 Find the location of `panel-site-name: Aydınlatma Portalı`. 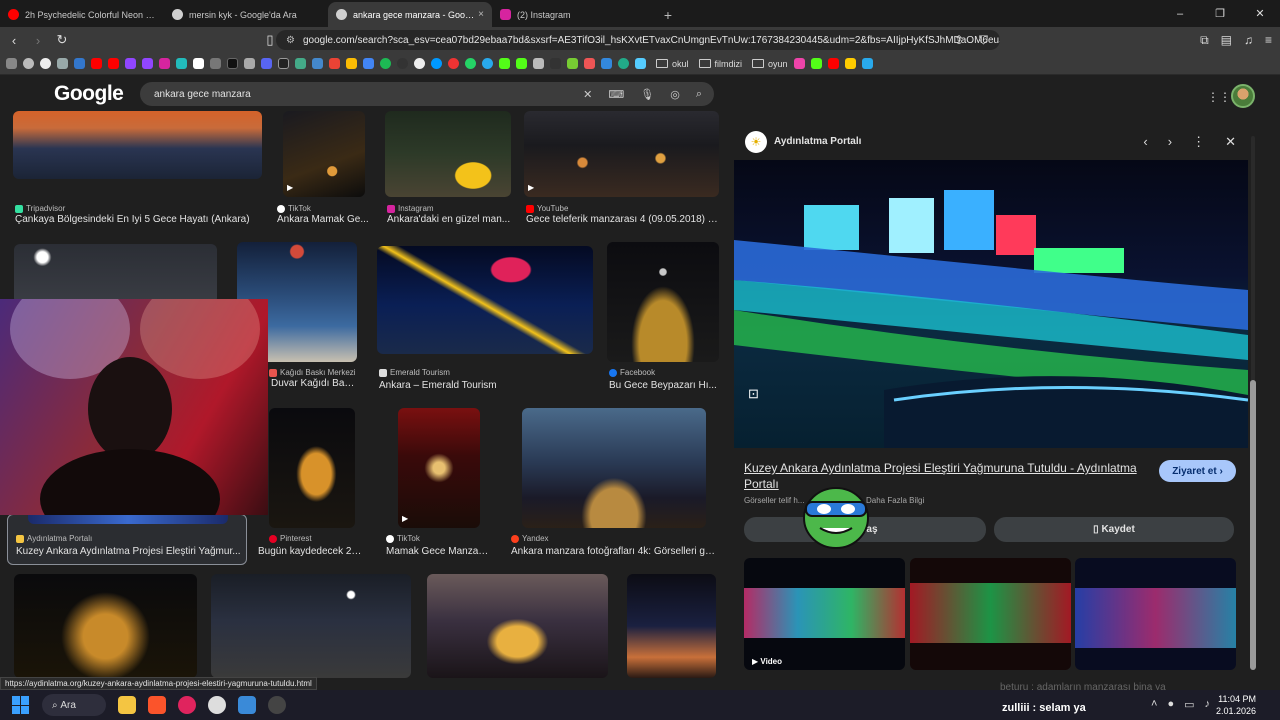

panel-site-name: Aydınlatma Portalı is located at coordinates (817, 141).